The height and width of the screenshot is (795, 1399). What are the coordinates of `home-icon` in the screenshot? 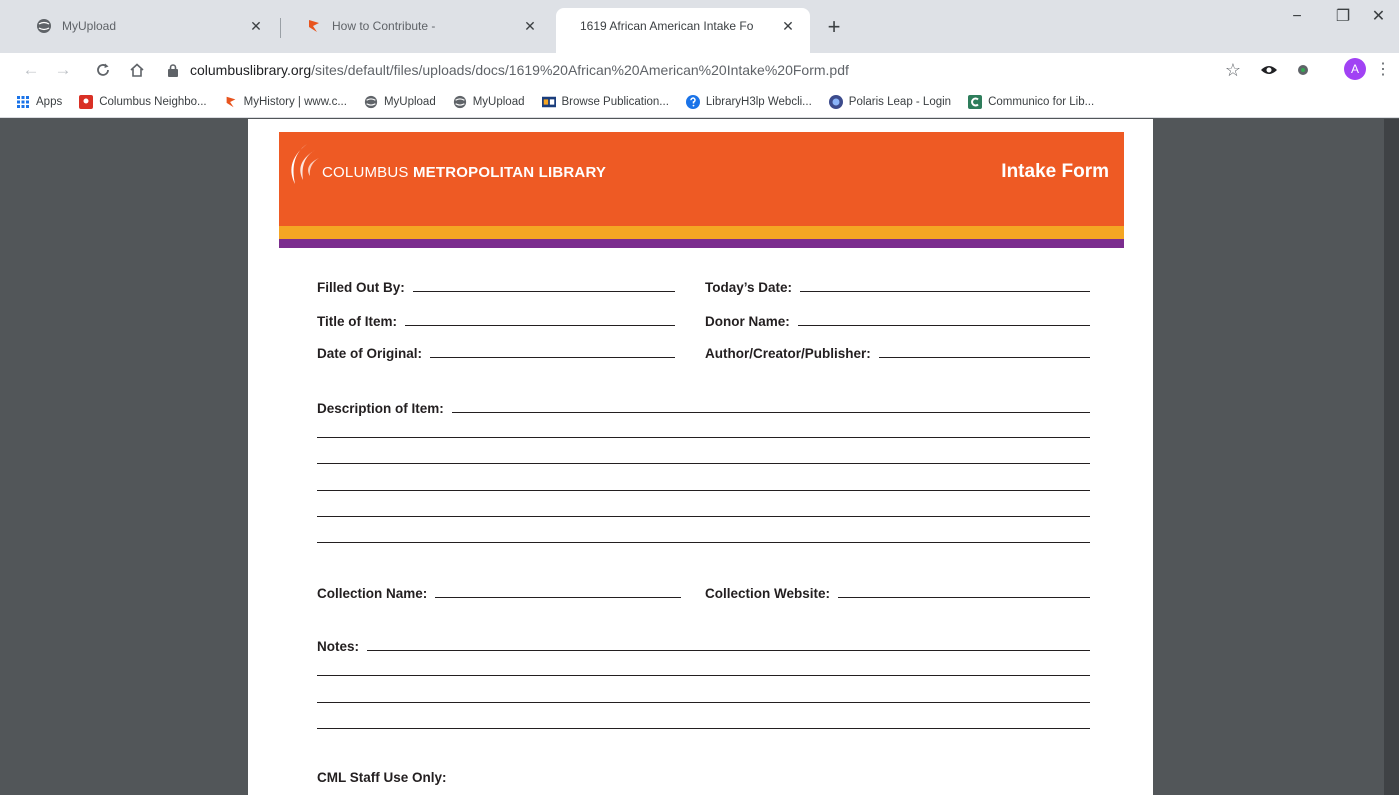 It's located at (137, 70).